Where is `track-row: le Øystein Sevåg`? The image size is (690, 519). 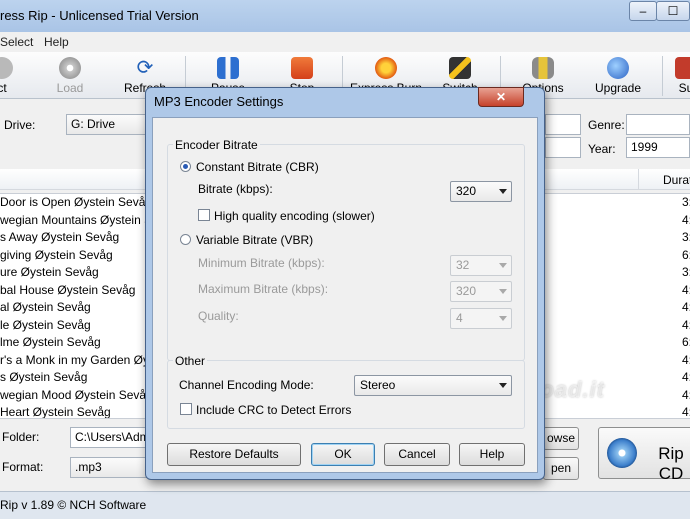 track-row: le Øystein Sevåg is located at coordinates (45, 325).